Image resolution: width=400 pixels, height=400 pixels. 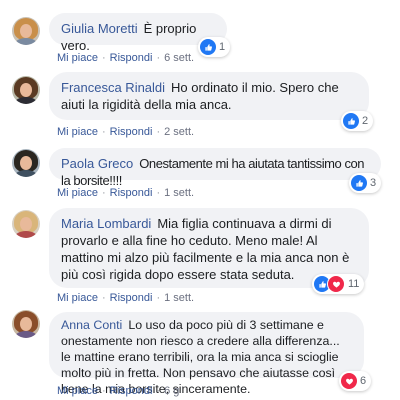 I want to click on reaction-count: 11, so click(x=338, y=284).